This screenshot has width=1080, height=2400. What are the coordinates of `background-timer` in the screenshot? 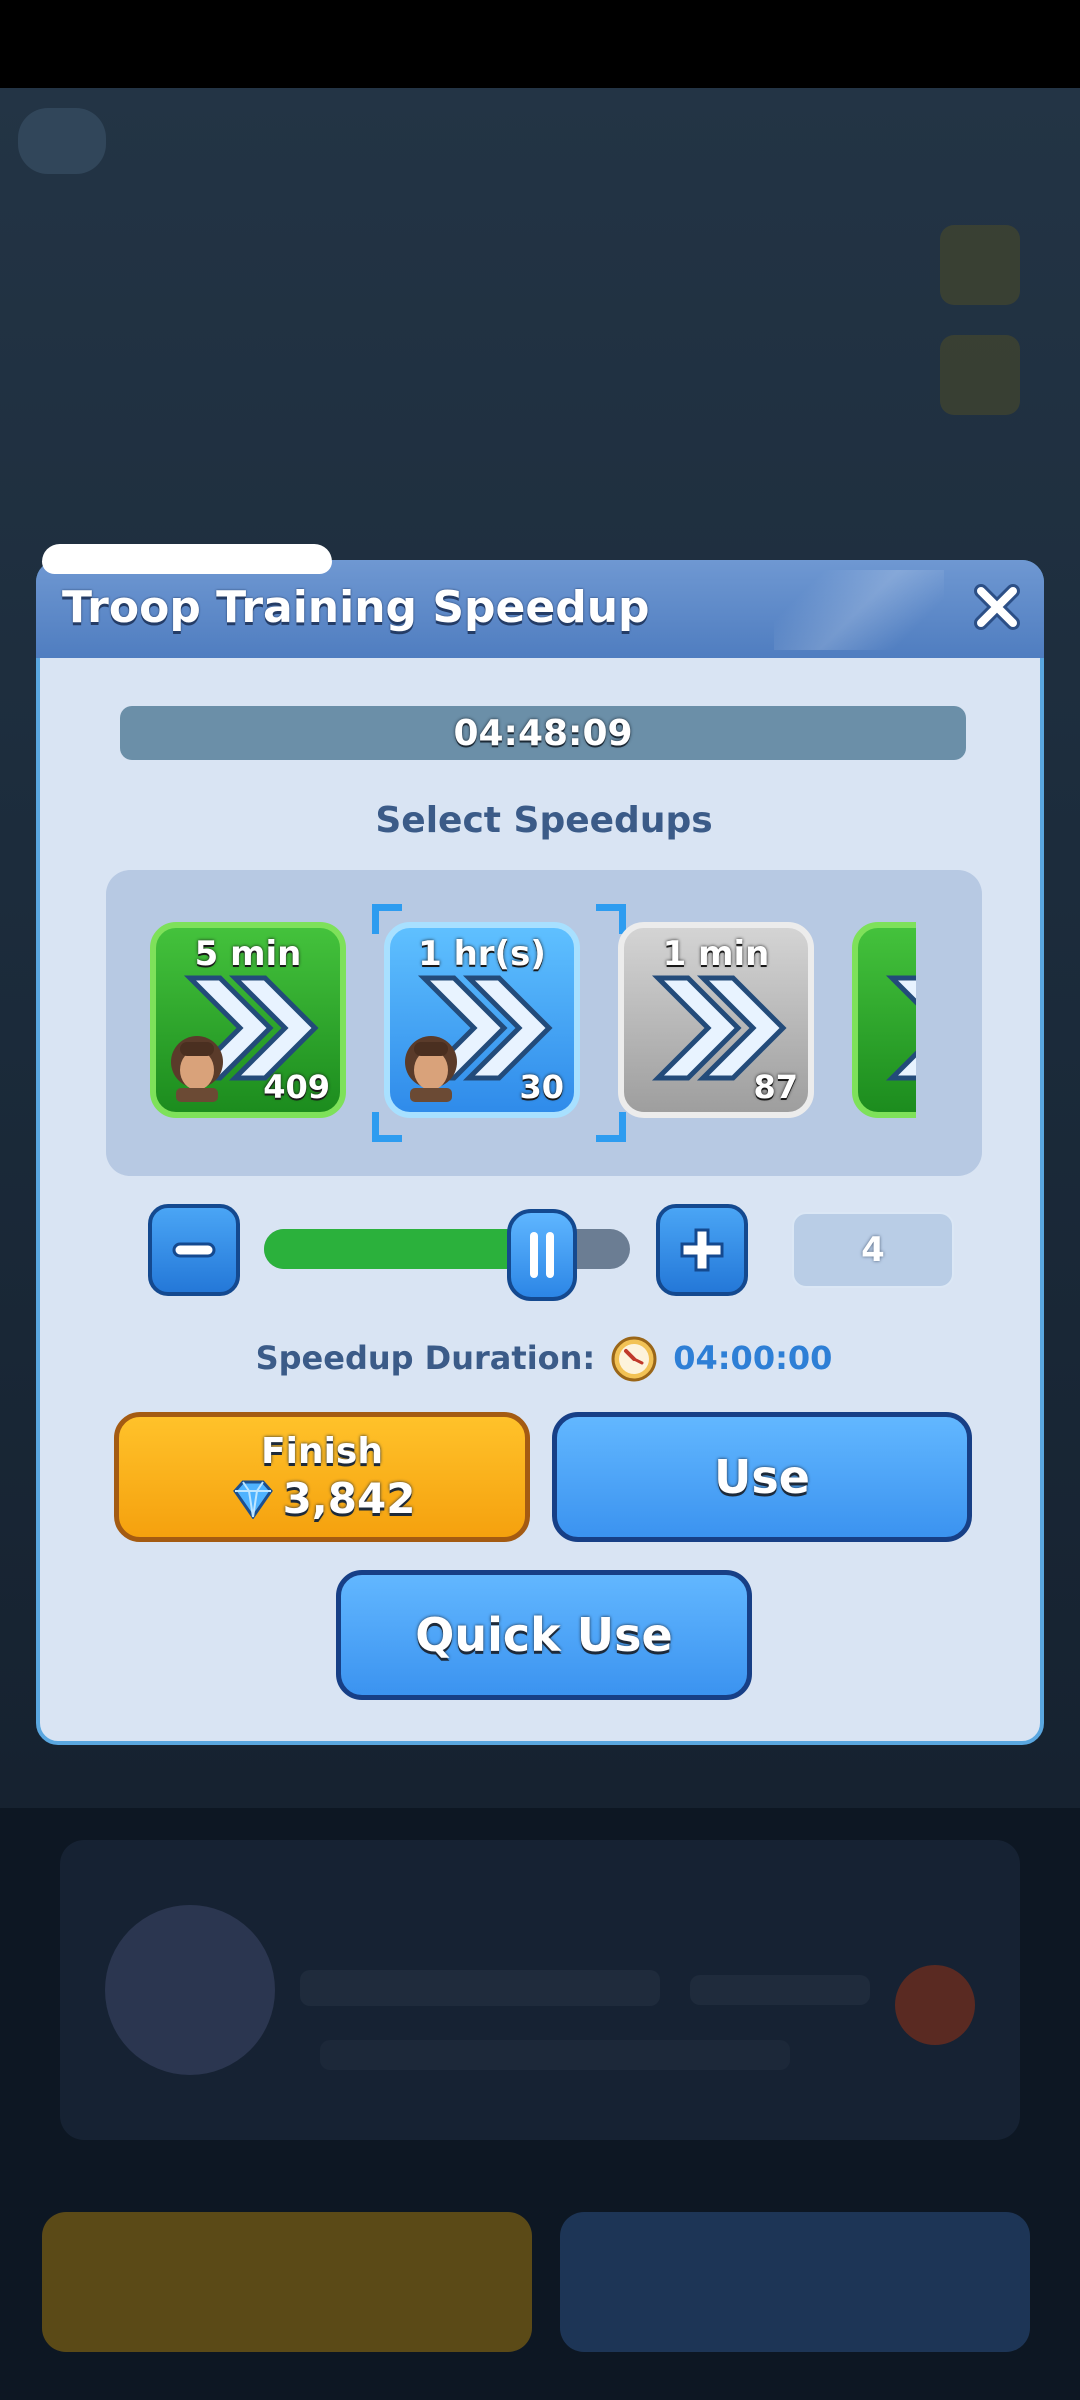 It's located at (780, 1990).